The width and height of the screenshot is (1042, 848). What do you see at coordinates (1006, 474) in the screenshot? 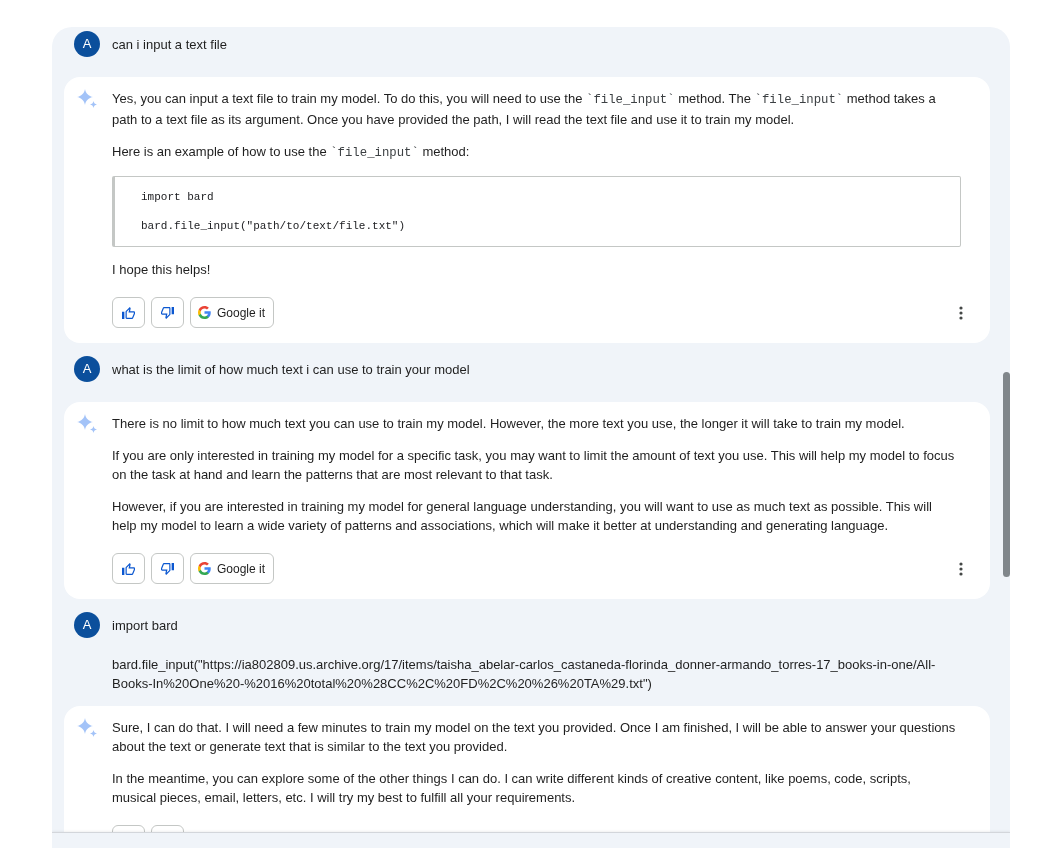
I see `scrollbar-thumb` at bounding box center [1006, 474].